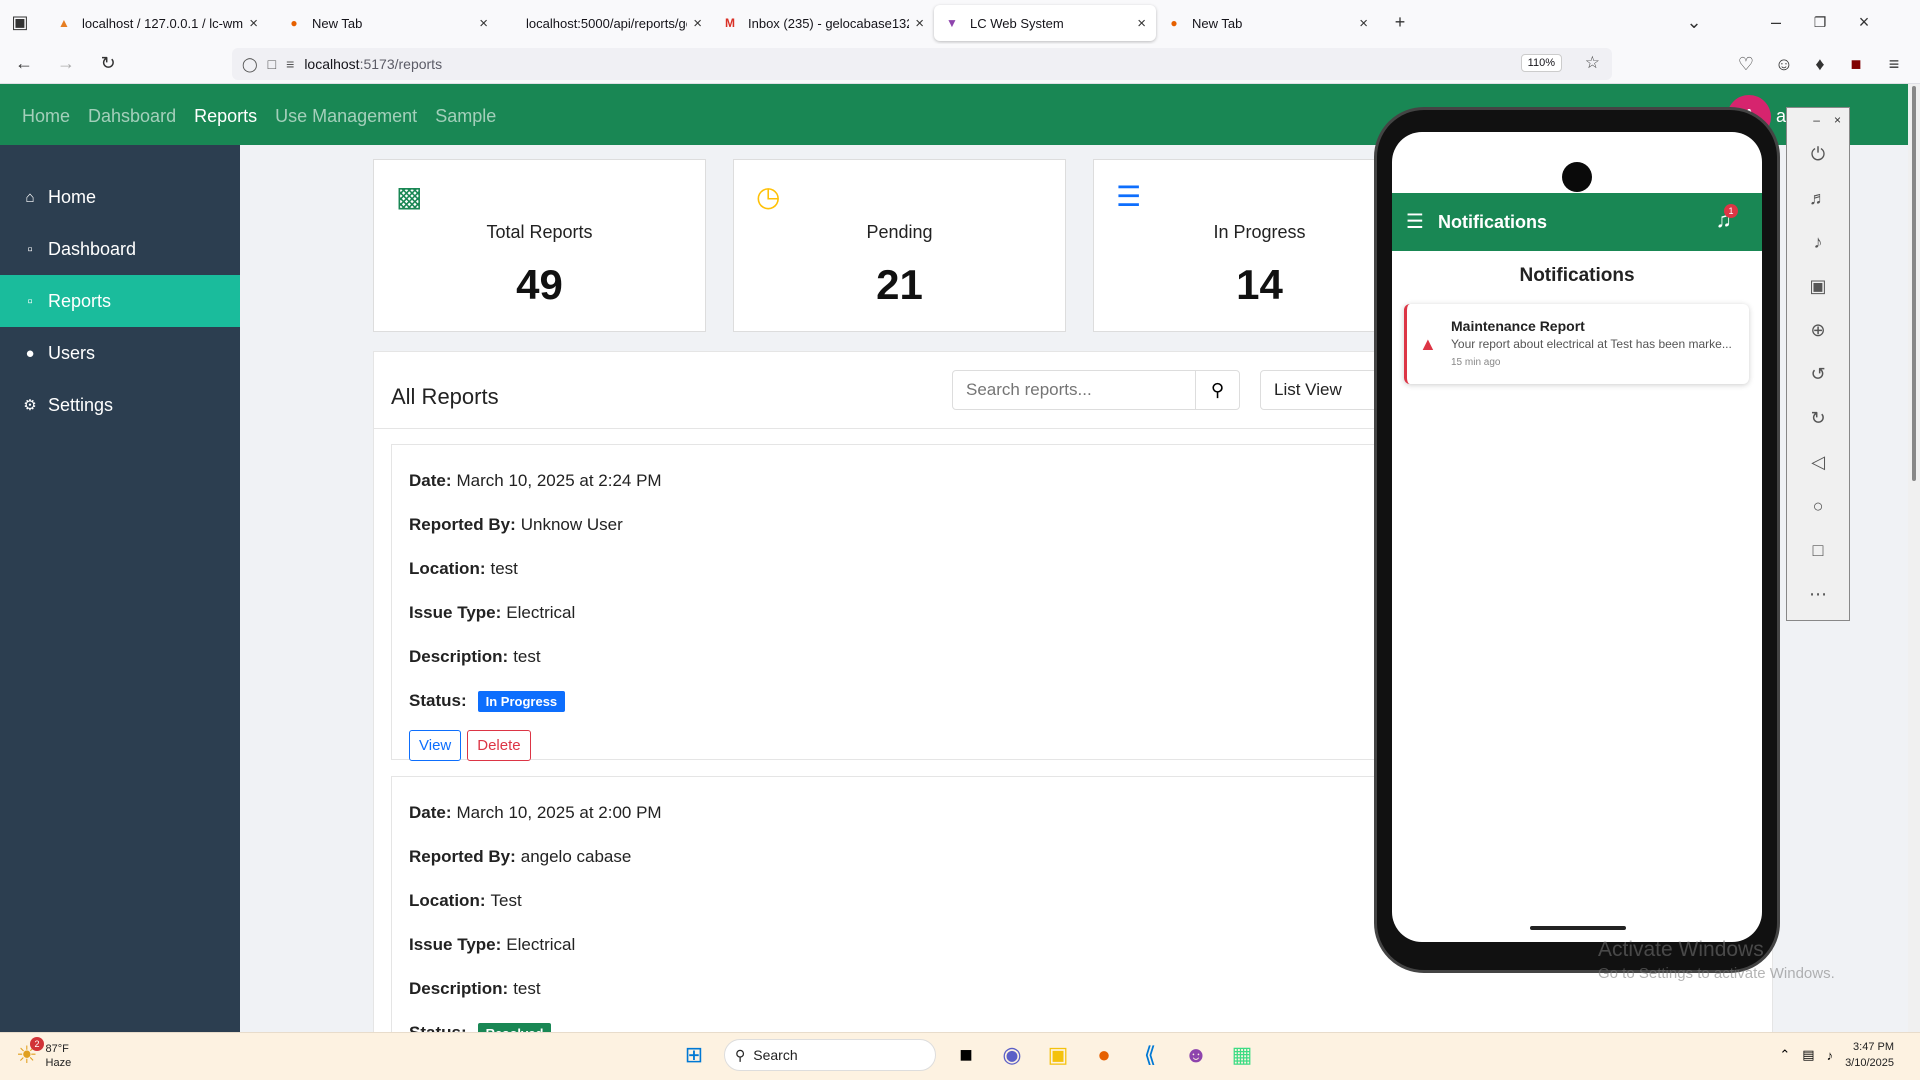 This screenshot has width=1920, height=1080. What do you see at coordinates (1914, 283) in the screenshot?
I see `scrollbar-thumb` at bounding box center [1914, 283].